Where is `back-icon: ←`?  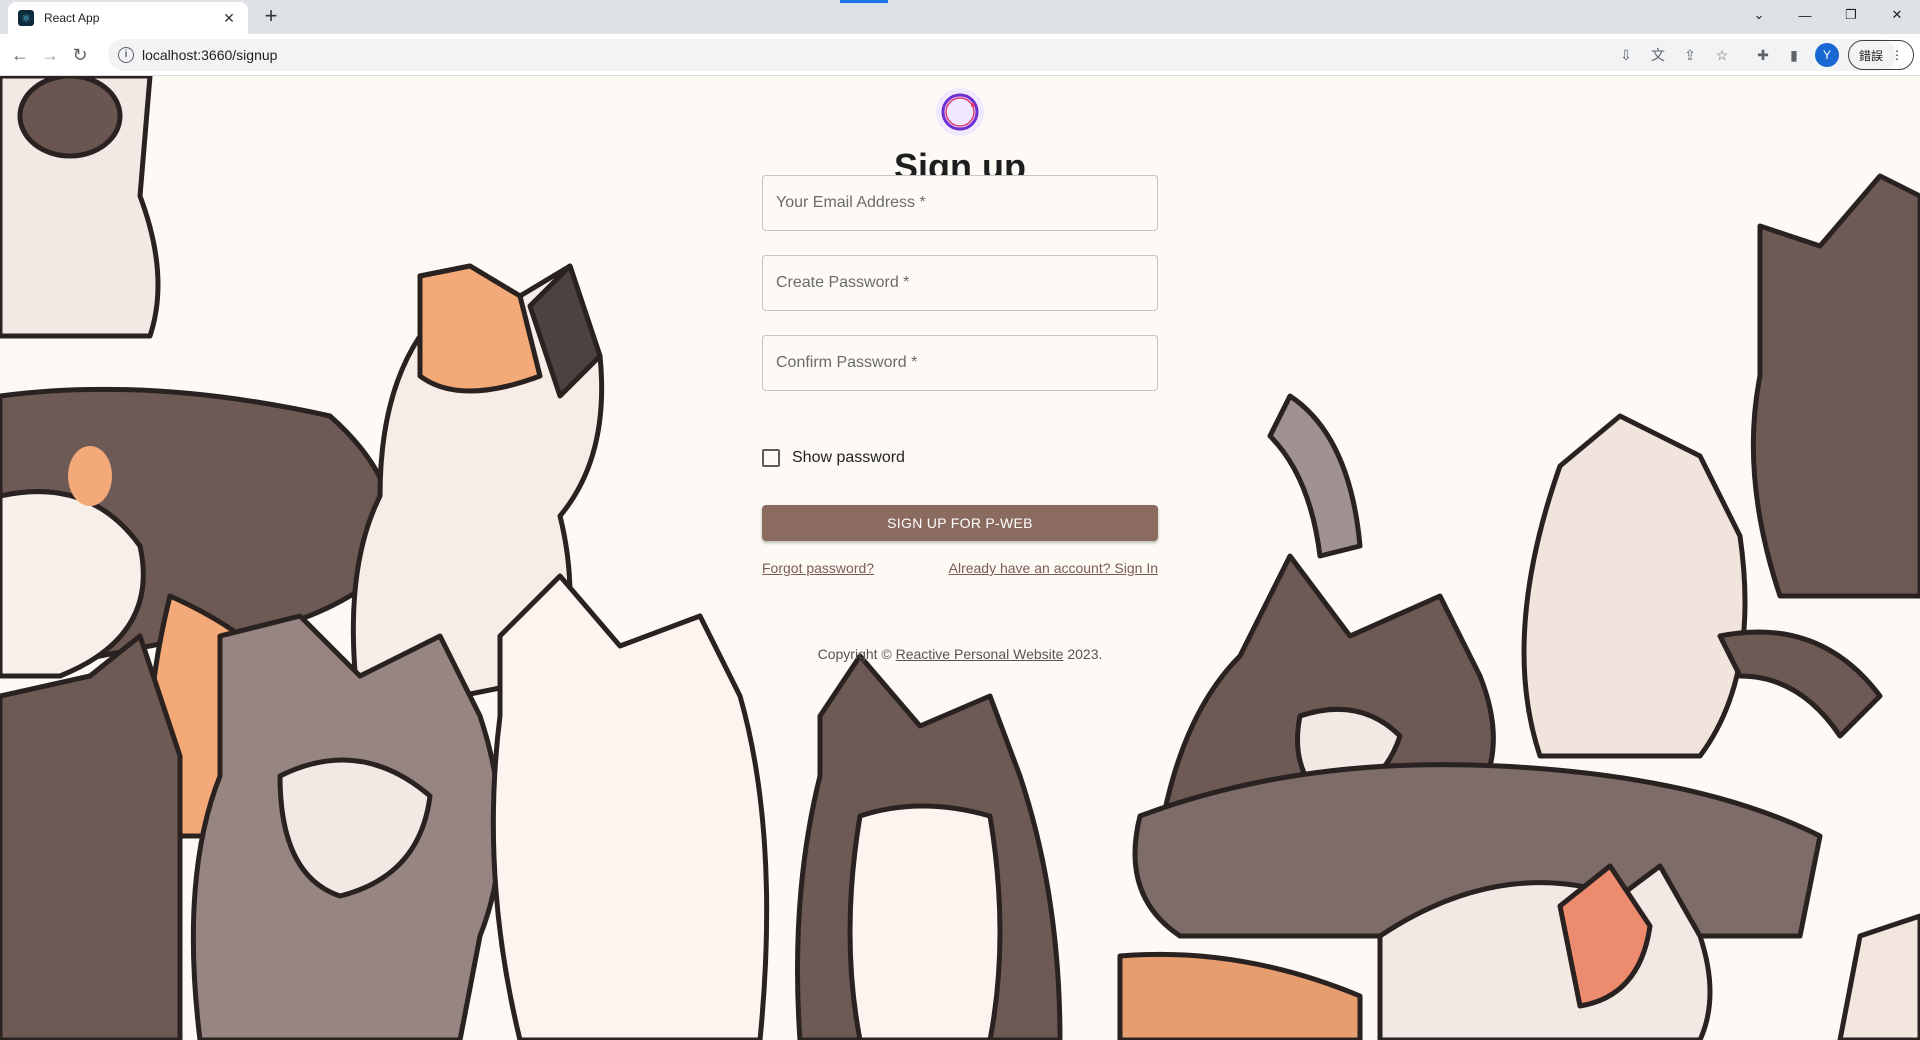 back-icon: ← is located at coordinates (20, 55).